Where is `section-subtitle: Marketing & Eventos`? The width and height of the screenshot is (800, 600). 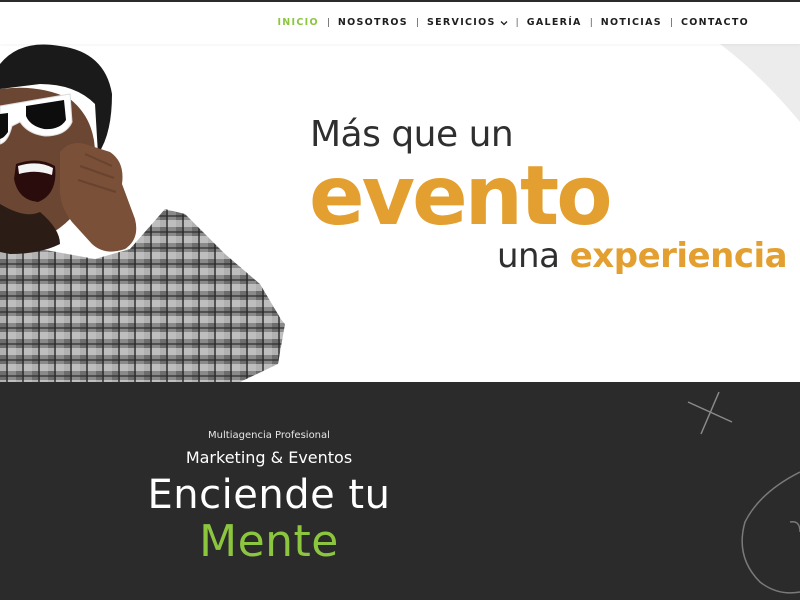
section-subtitle: Marketing & Eventos is located at coordinates (269, 457).